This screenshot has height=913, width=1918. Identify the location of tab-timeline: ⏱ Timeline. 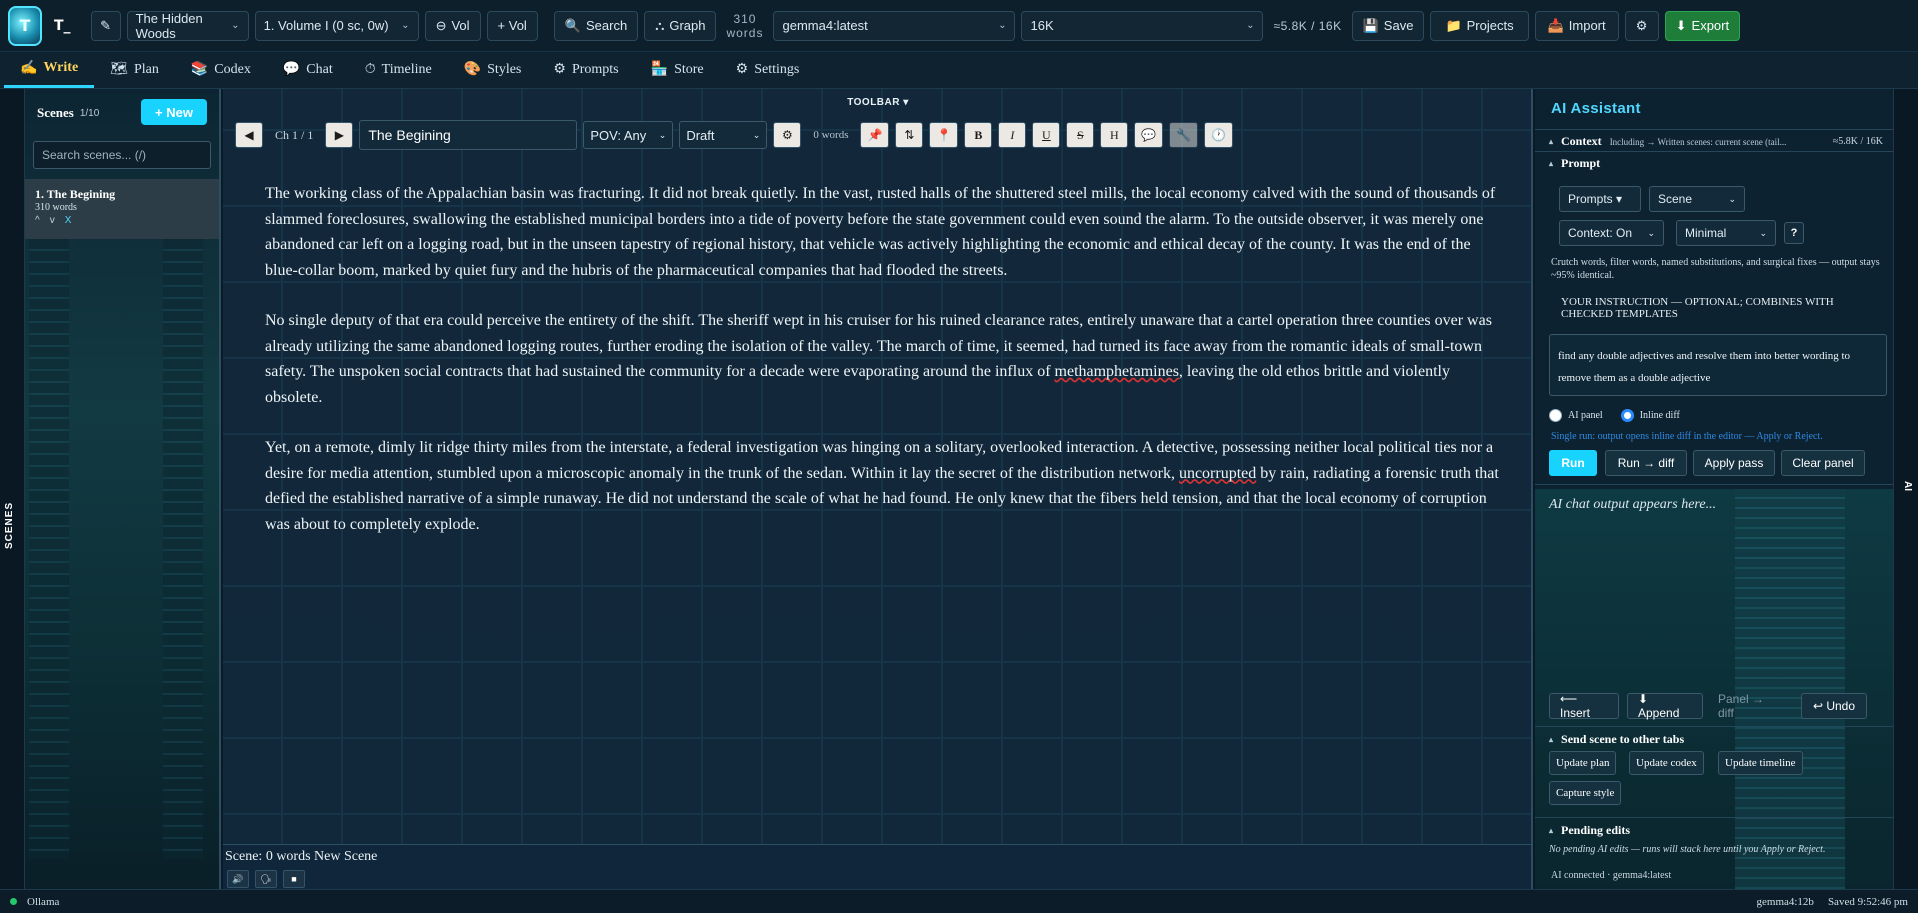
(398, 69).